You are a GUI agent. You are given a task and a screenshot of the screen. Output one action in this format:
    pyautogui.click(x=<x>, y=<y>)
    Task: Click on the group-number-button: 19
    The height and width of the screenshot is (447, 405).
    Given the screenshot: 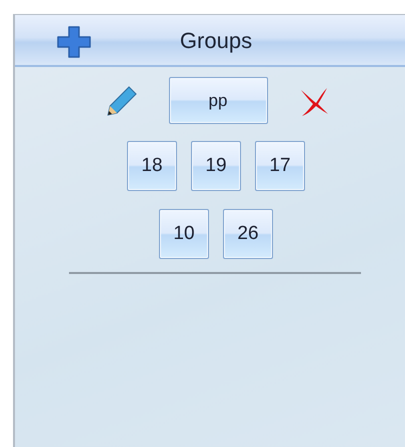 What is the action you would take?
    pyautogui.click(x=216, y=166)
    